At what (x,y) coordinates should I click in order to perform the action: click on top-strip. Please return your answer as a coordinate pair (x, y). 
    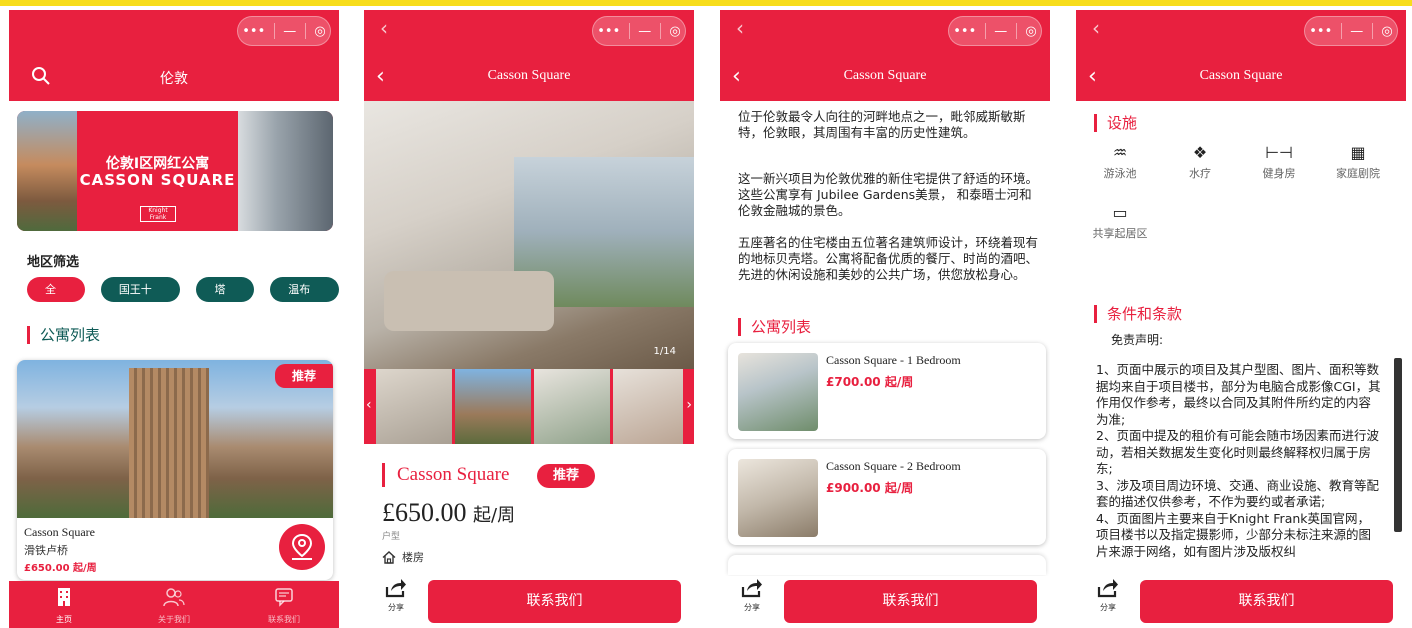
    Looking at the image, I should click on (706, 3).